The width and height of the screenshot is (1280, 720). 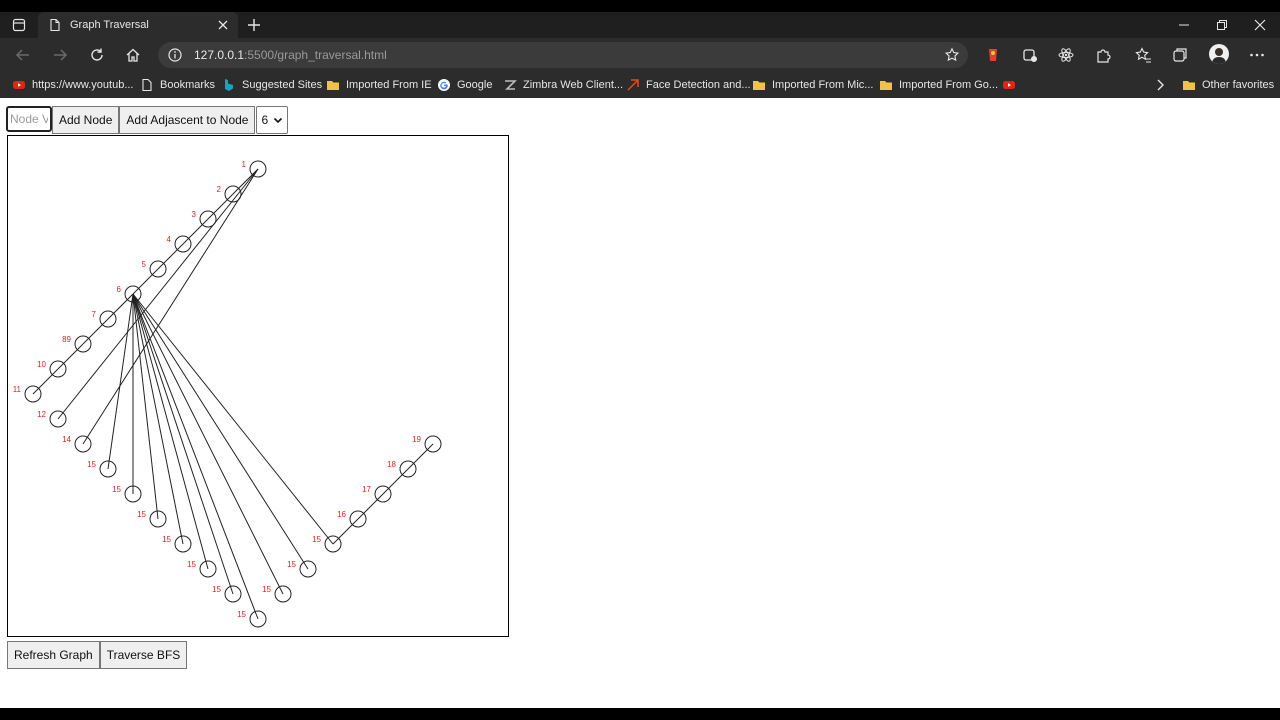 I want to click on profile-photo-icon, so click(x=1219, y=56).